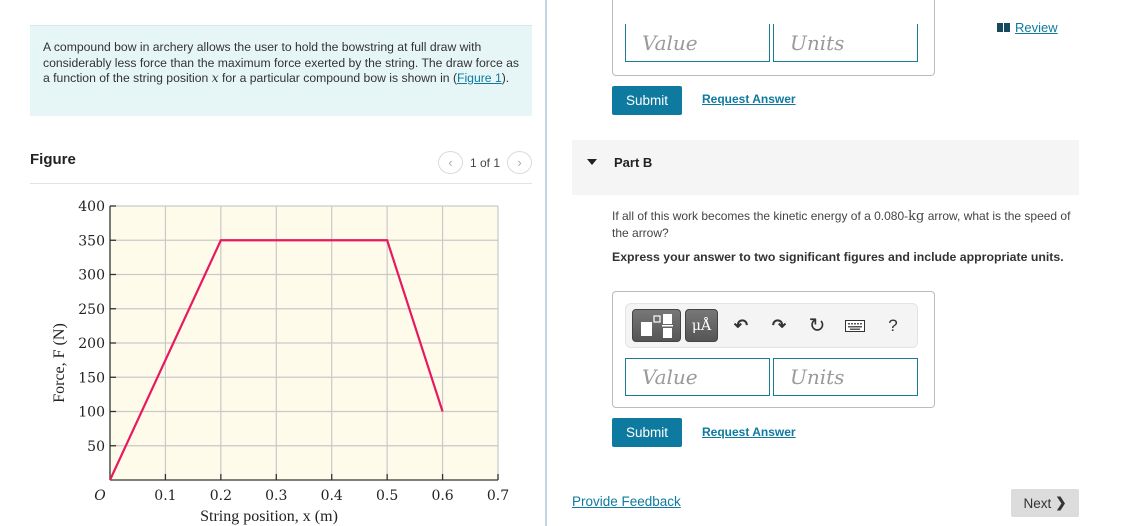 This screenshot has width=1130, height=526. Describe the element at coordinates (91, 207) in the screenshot. I see `y-tick-label: 400` at that location.